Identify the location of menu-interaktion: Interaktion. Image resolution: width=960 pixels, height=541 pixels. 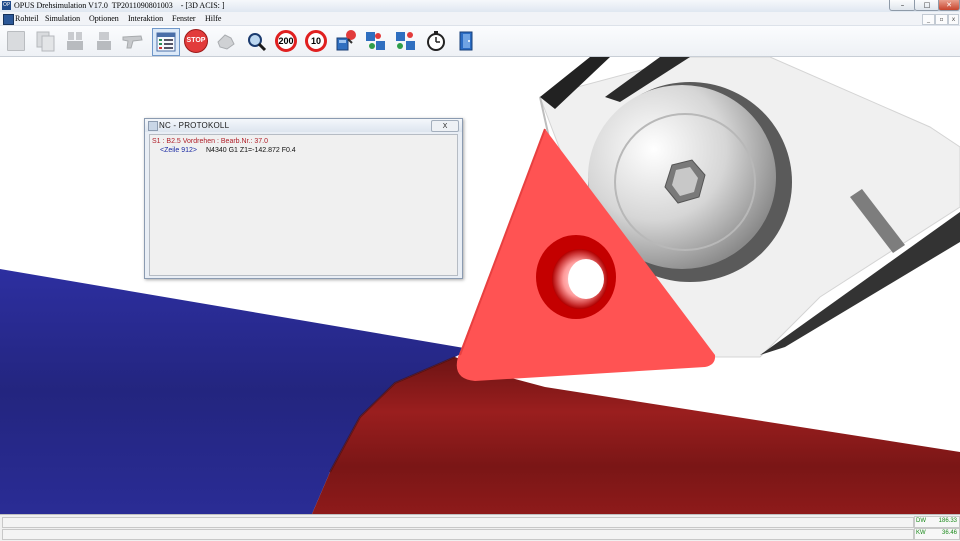
(145, 18).